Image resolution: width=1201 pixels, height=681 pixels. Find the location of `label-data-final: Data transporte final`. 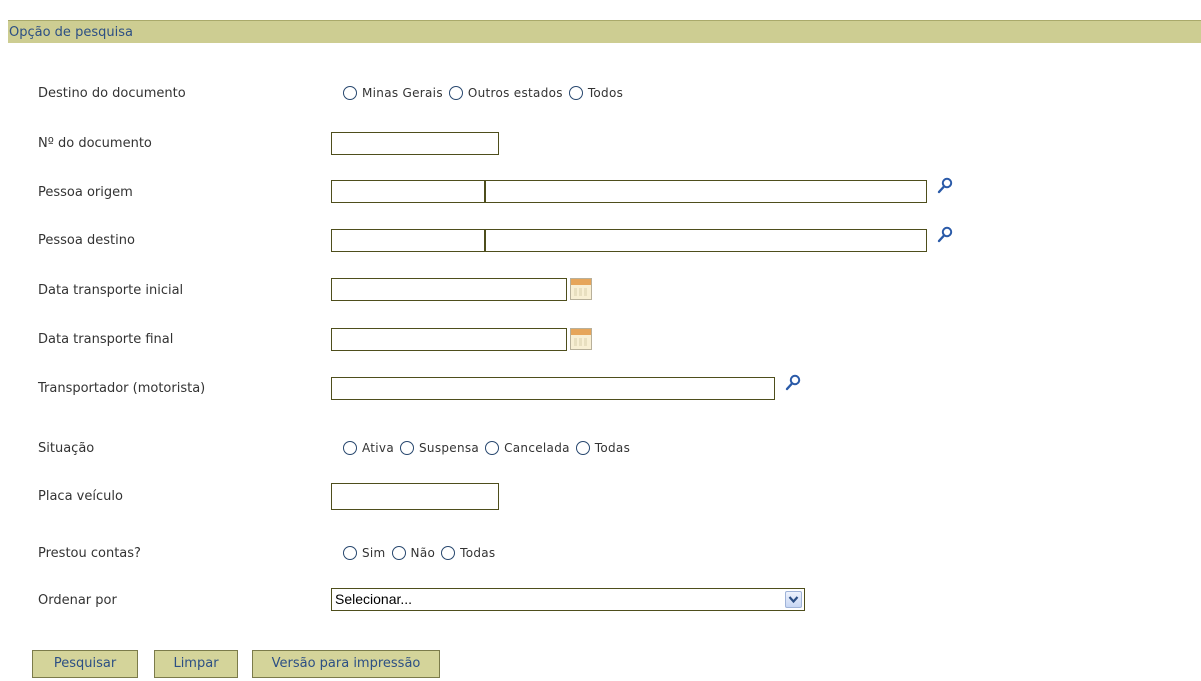

label-data-final: Data transporte final is located at coordinates (106, 339).